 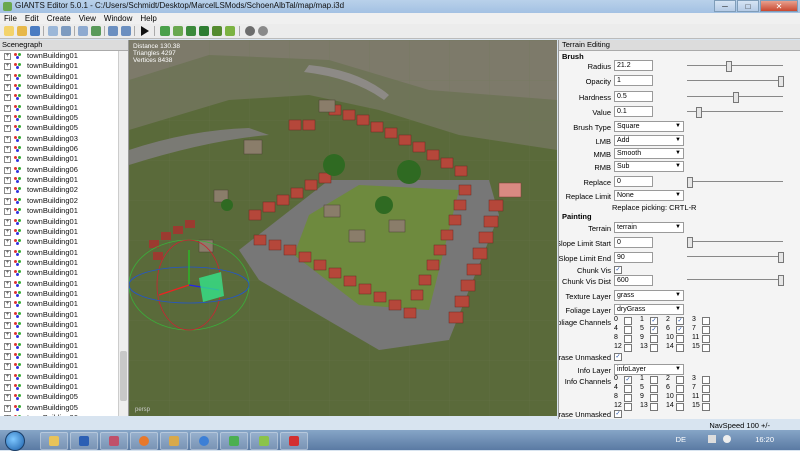 What do you see at coordinates (735, 66) in the screenshot?
I see `radius-slider` at bounding box center [735, 66].